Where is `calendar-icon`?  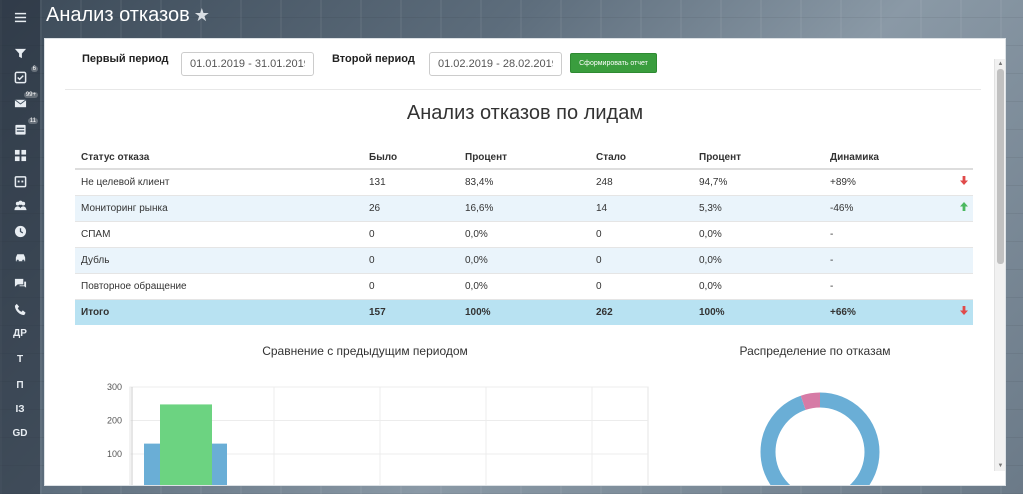 calendar-icon is located at coordinates (20, 131).